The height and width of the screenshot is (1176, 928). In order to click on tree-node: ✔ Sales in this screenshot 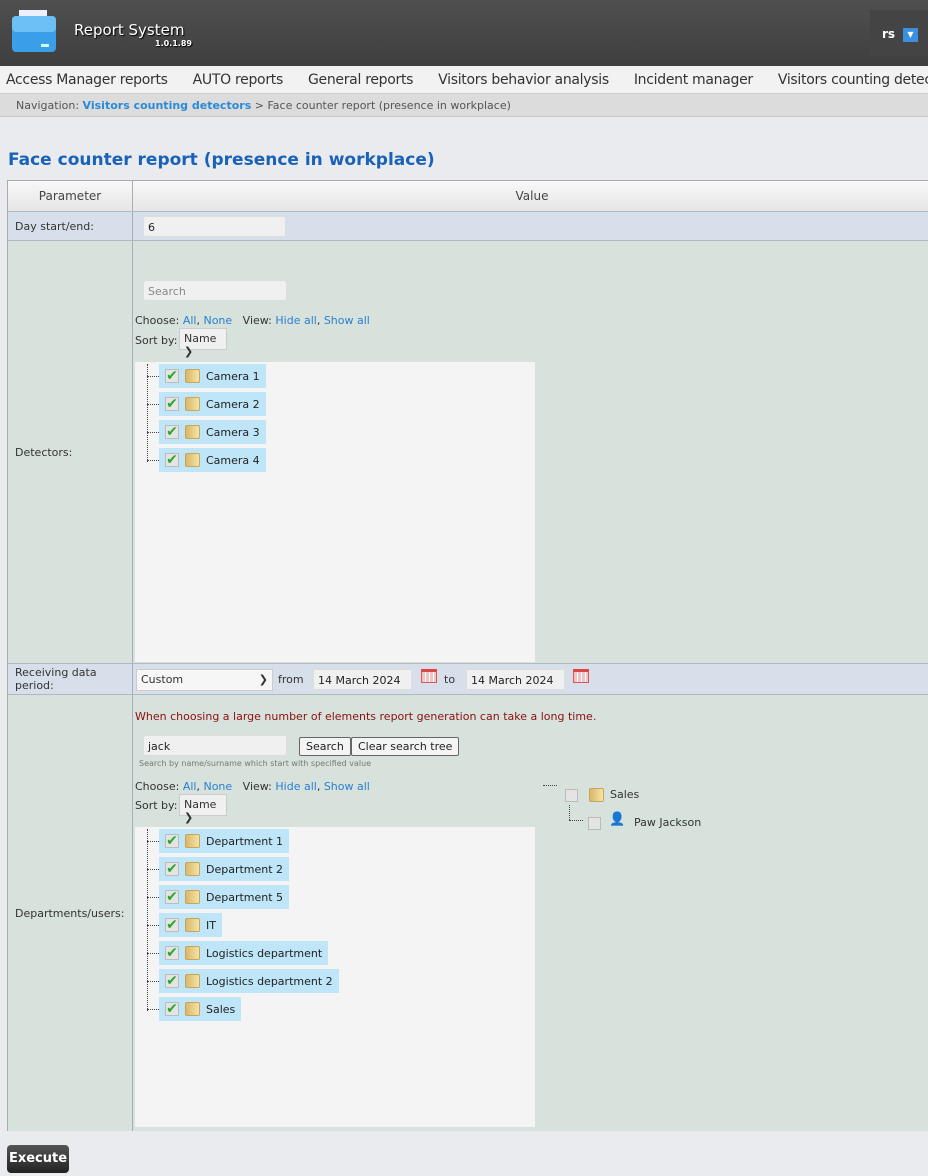, I will do `click(200, 1009)`.